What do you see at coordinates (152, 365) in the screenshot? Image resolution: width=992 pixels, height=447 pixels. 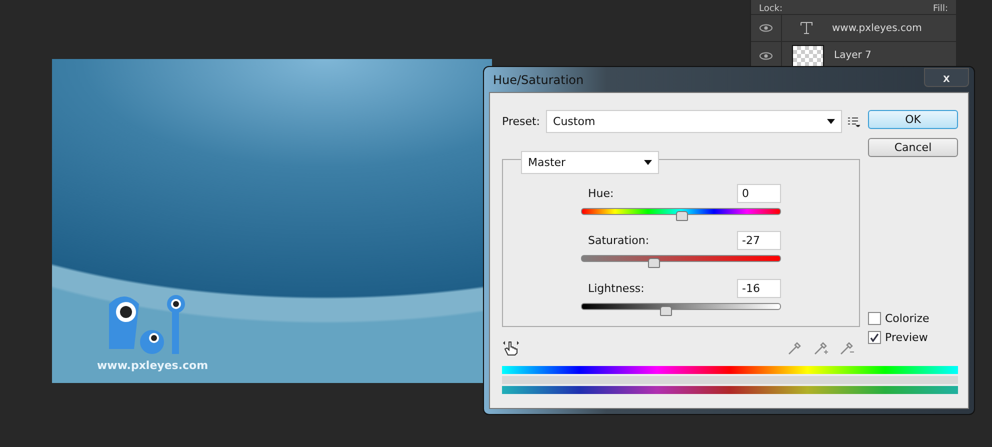 I see `logo-text: www.pxleyes.com` at bounding box center [152, 365].